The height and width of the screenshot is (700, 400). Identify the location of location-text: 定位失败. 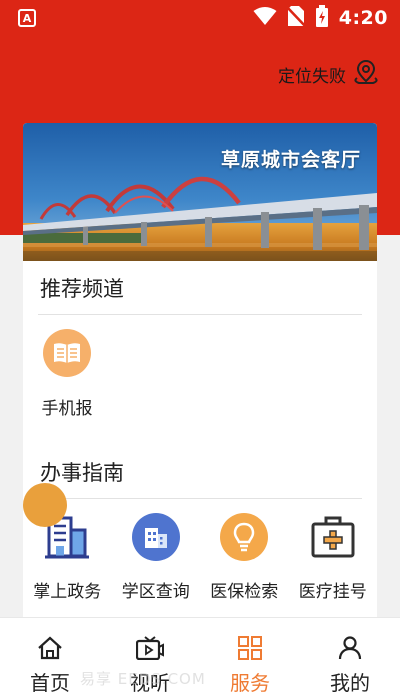
(312, 76).